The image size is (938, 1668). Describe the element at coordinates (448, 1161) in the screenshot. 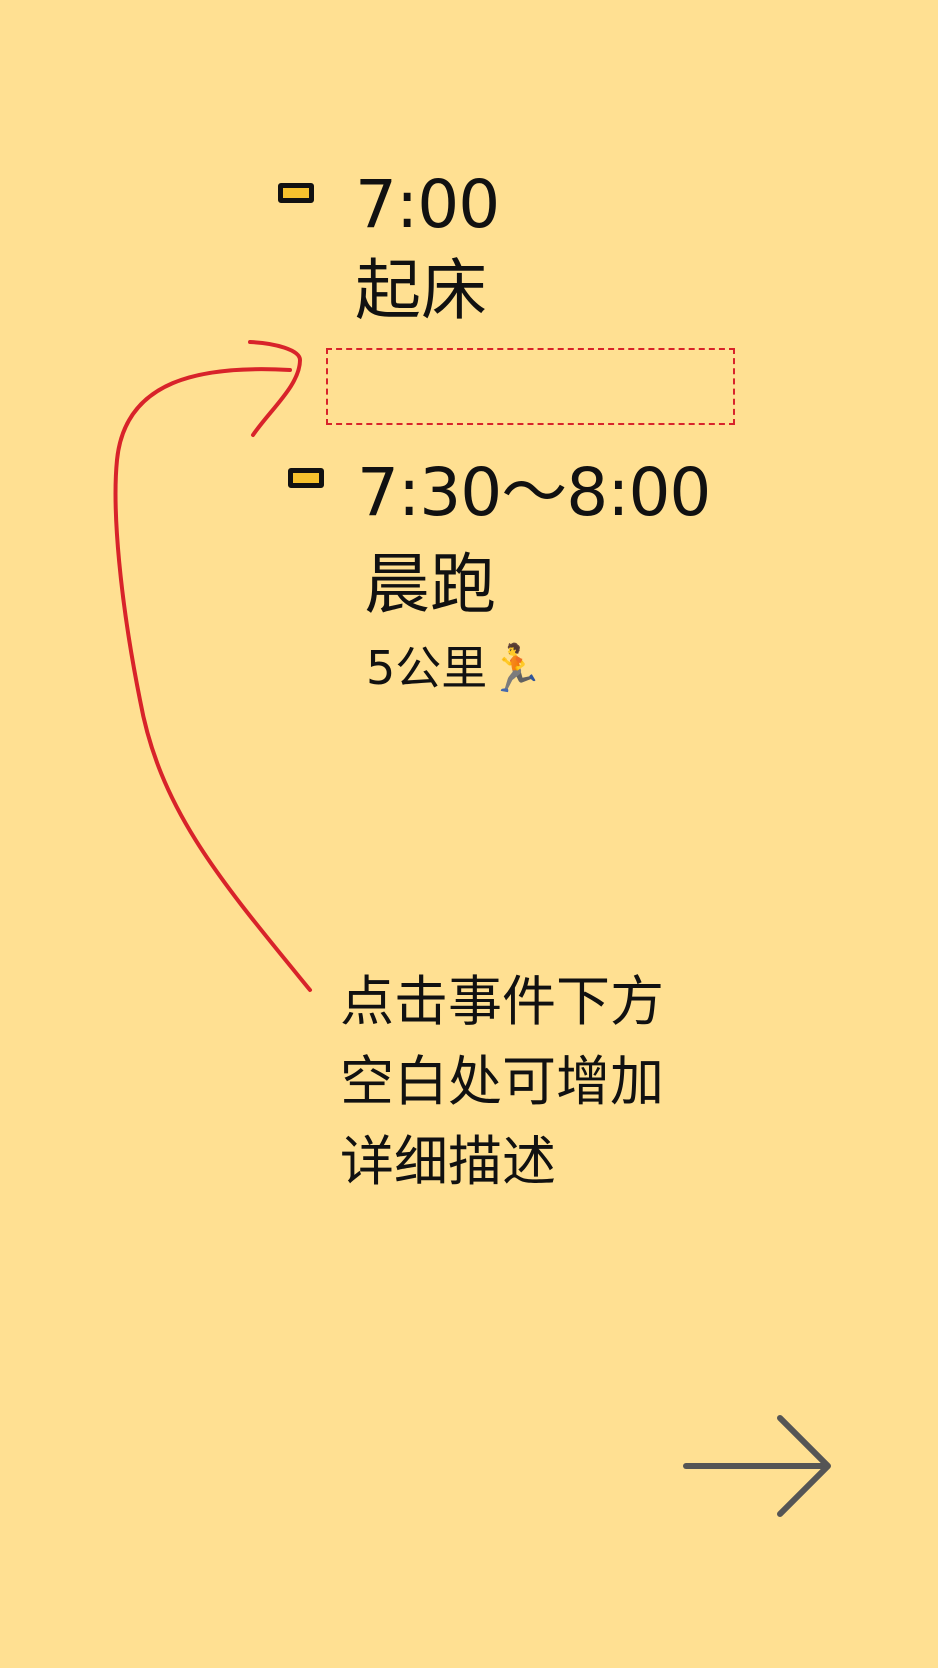

I see `hint-line: 详细描述` at that location.